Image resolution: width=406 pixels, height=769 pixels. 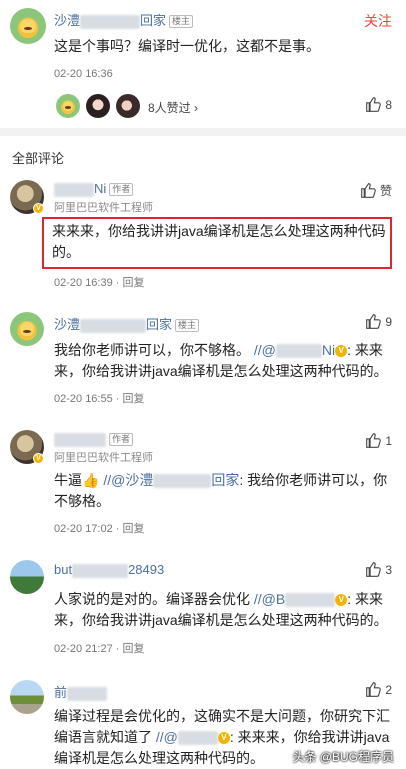 I want to click on comment-like-button: 3, so click(x=378, y=569).